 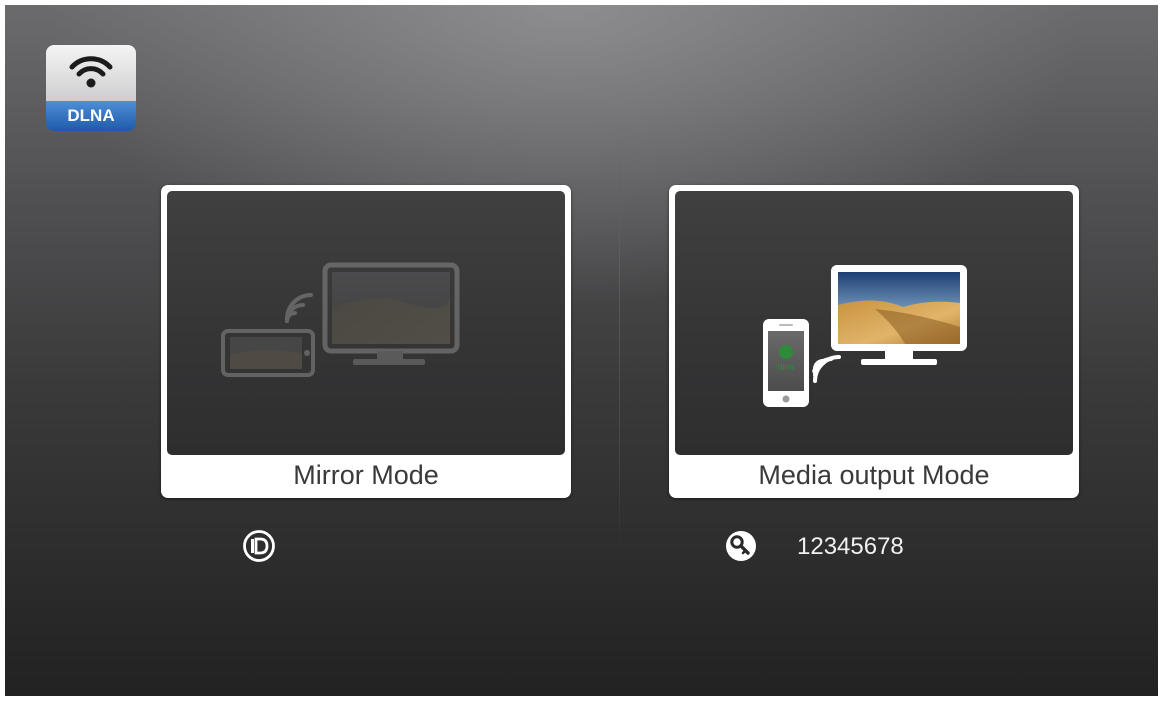 I want to click on mirror-mode-illustration-panel, so click(x=366, y=323).